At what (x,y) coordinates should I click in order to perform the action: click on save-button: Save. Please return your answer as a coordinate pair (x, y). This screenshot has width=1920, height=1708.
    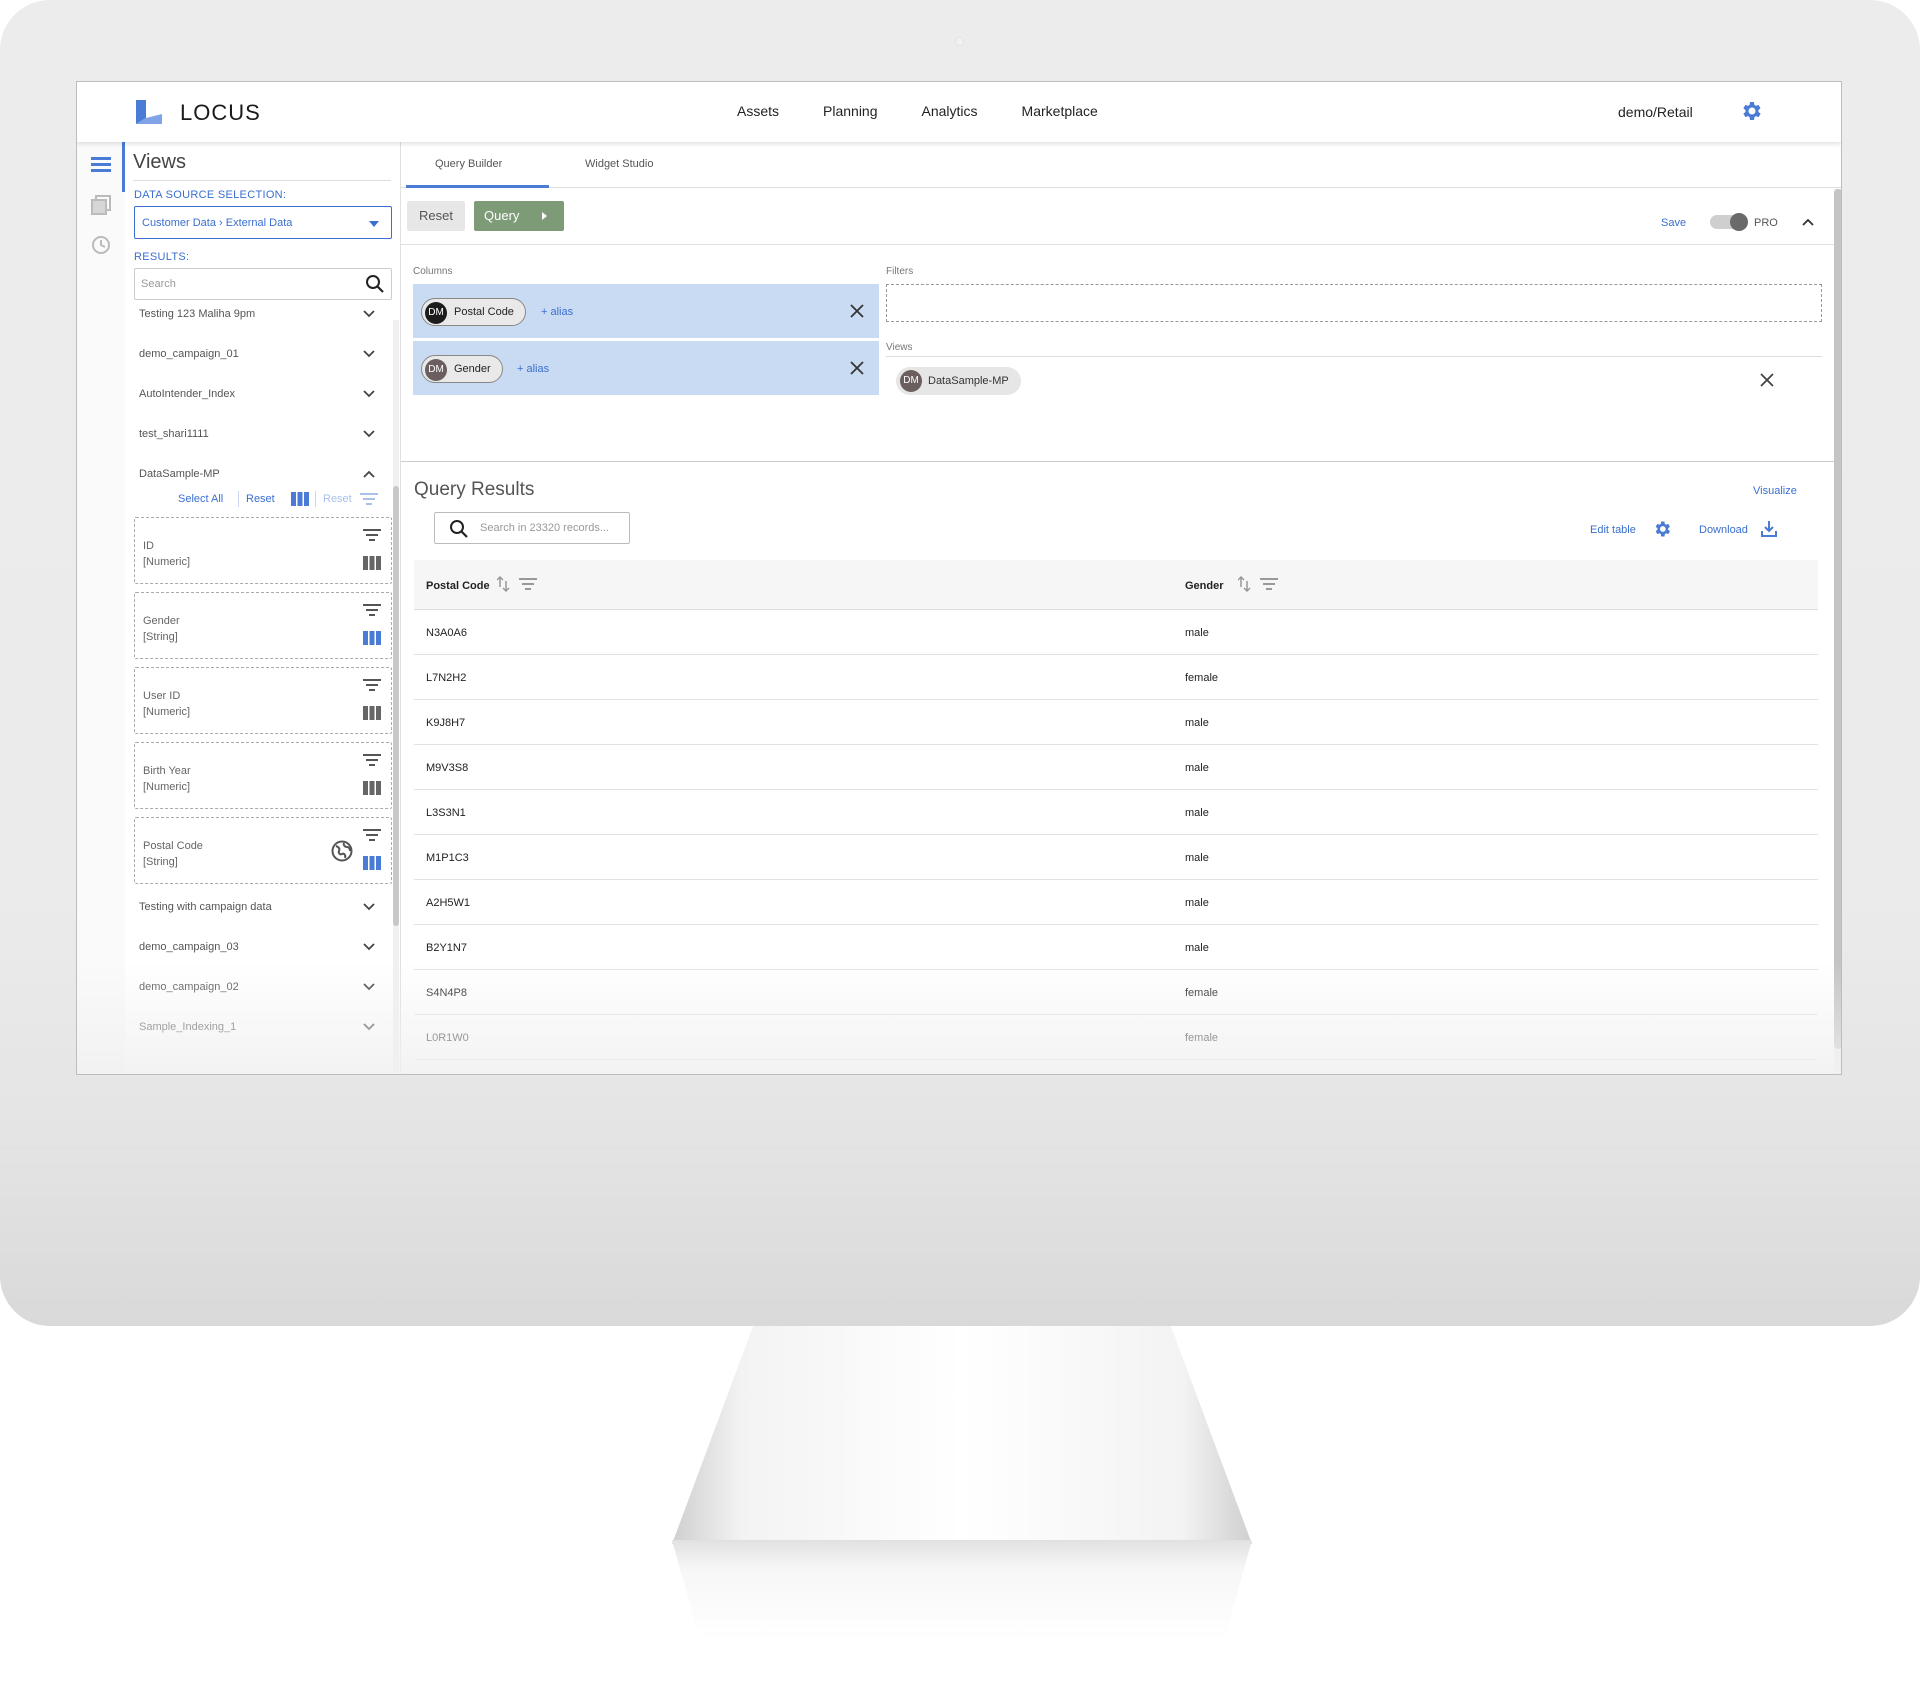
    Looking at the image, I should click on (1673, 223).